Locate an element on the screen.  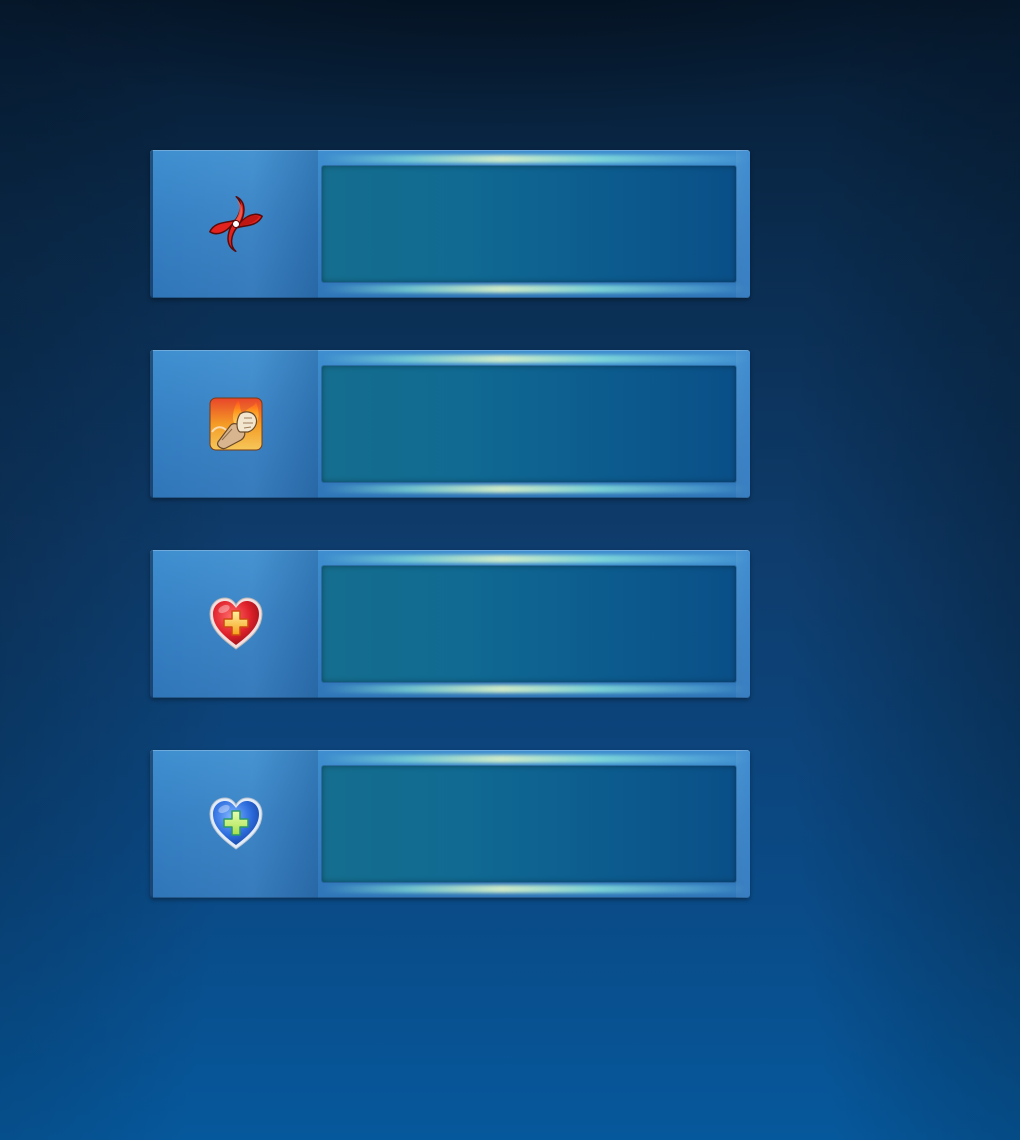
ability-panel-health is located at coordinates (450, 624).